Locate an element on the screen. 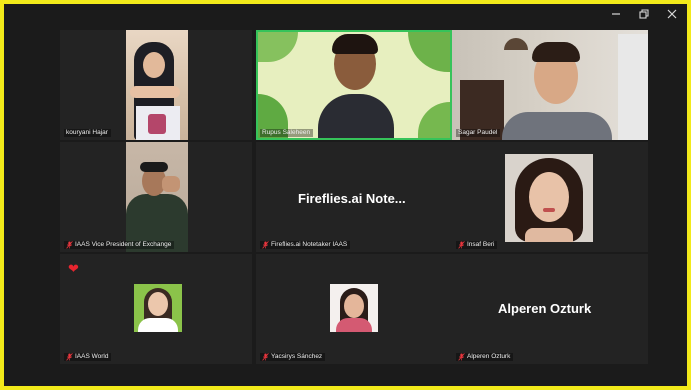 Image resolution: width=691 pixels, height=390 pixels. participant-tile: Yacsirys Sánchez is located at coordinates (354, 309).